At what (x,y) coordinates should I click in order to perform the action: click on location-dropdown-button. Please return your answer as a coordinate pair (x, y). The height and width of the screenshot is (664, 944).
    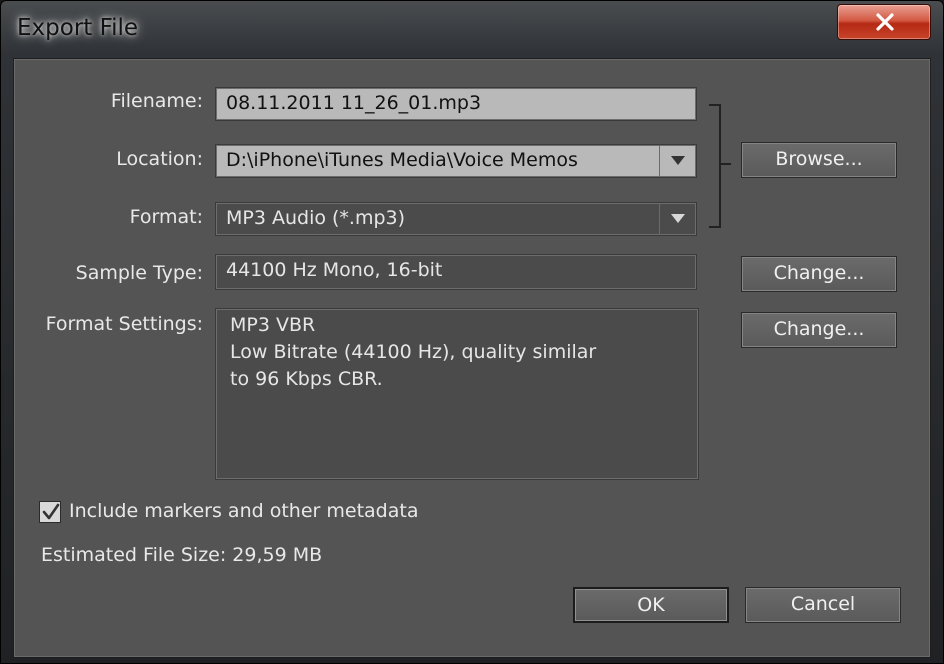
    Looking at the image, I should click on (677, 161).